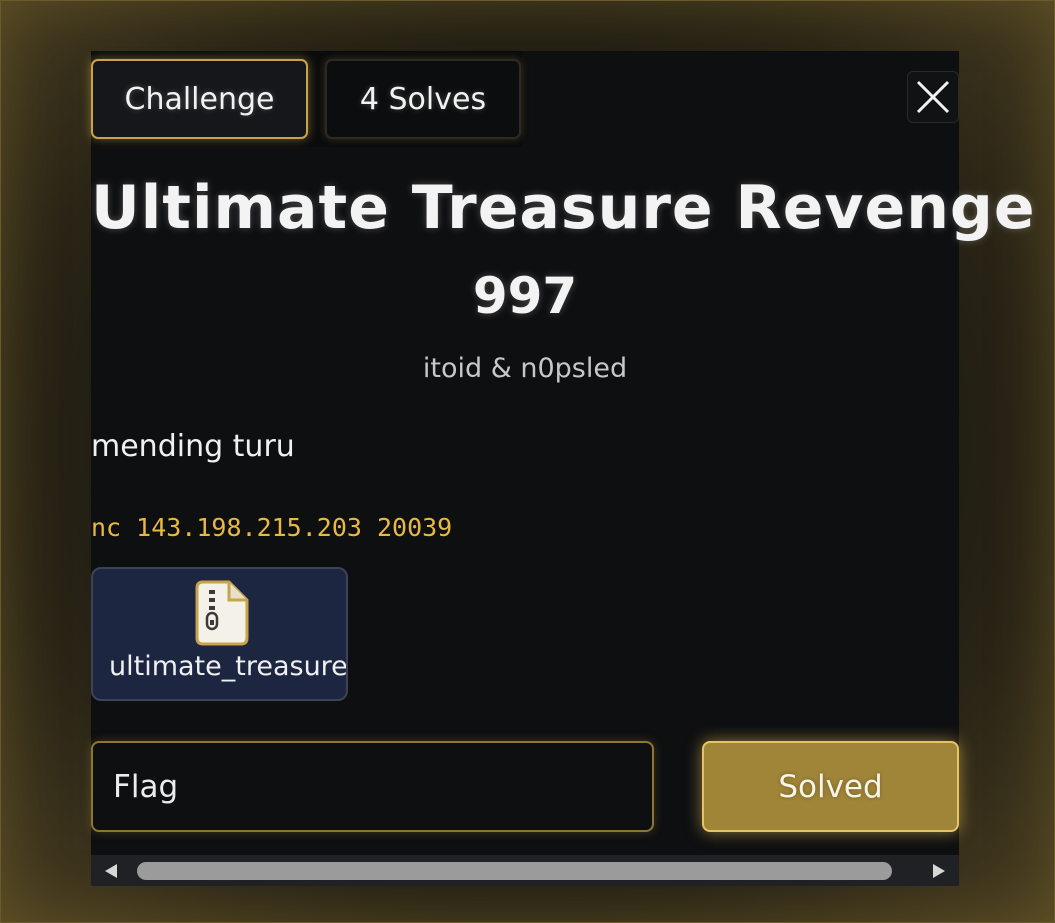  I want to click on scrollbar-thumb, so click(514, 871).